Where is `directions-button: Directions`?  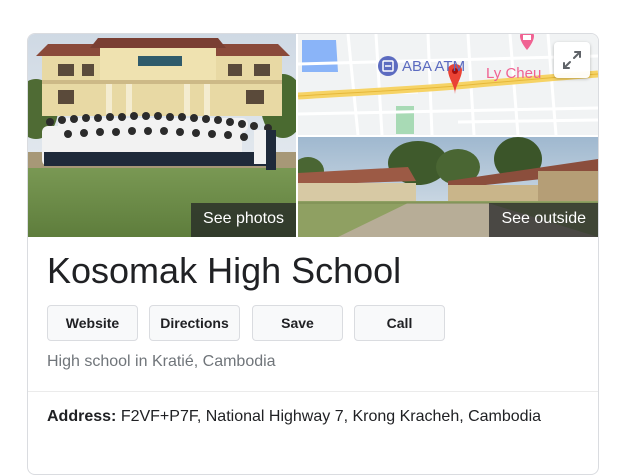 directions-button: Directions is located at coordinates (194, 323).